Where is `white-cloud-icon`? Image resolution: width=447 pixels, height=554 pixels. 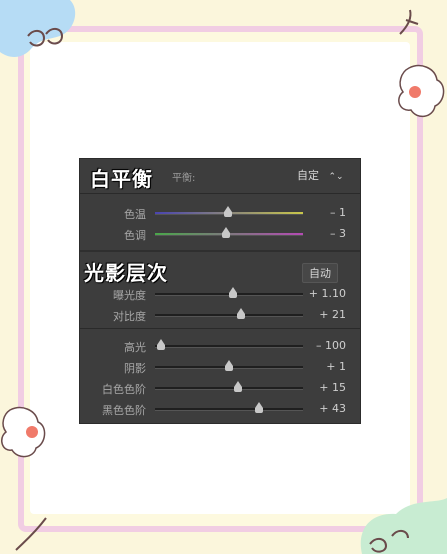 white-cloud-icon is located at coordinates (421, 91).